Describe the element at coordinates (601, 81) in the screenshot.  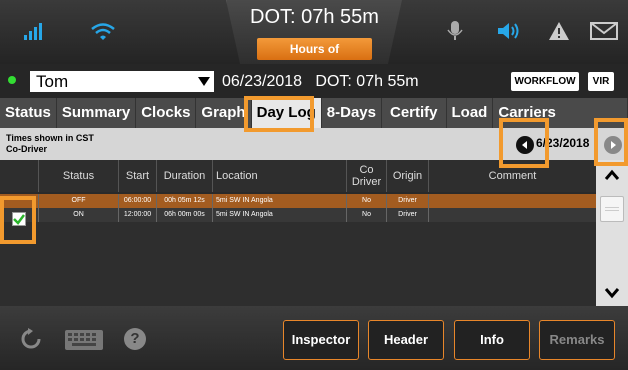
I see `vir-button: VIR` at that location.